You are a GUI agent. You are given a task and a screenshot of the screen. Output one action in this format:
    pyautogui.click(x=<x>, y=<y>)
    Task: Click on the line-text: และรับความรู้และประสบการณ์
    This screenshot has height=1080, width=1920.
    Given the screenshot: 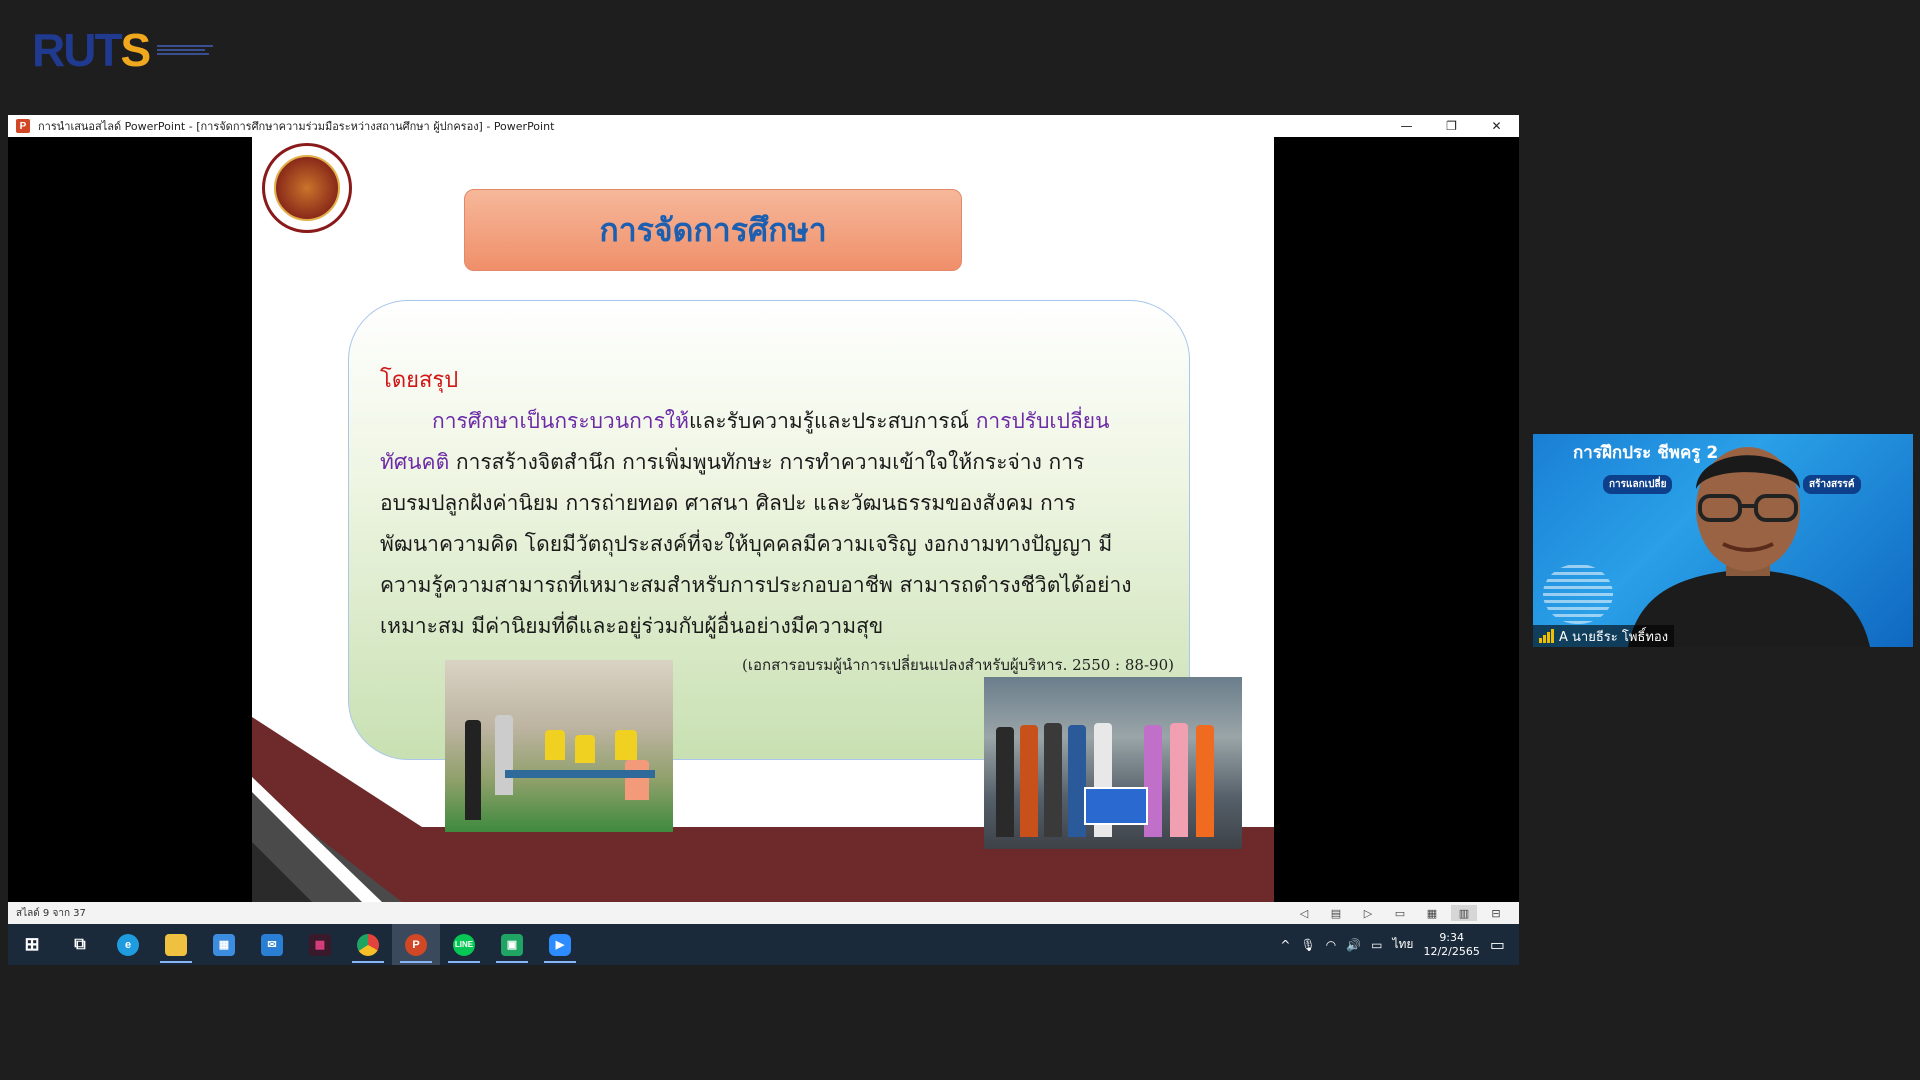 What is the action you would take?
    pyautogui.click(x=832, y=421)
    